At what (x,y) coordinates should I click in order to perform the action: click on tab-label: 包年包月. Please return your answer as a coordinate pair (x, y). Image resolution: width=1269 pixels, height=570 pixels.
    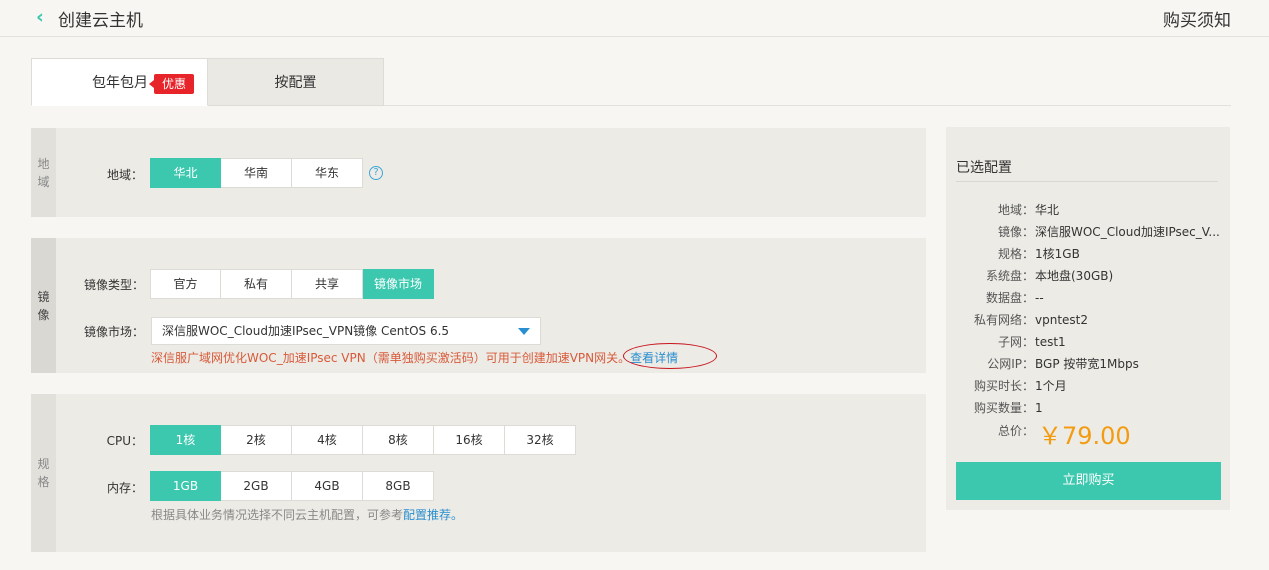
    Looking at the image, I should click on (120, 83).